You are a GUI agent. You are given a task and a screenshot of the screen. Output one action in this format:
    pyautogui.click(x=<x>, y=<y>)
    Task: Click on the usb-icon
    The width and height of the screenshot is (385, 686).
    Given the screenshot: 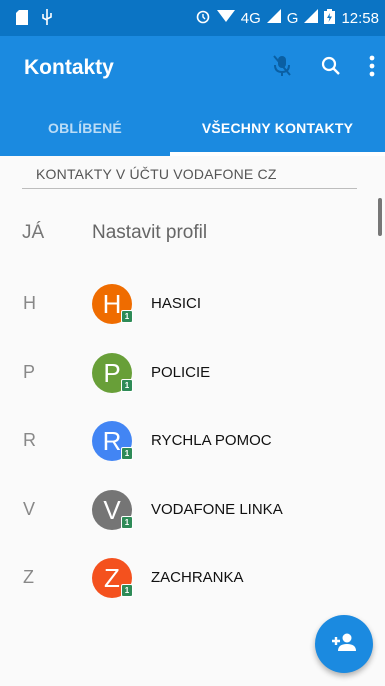 What is the action you would take?
    pyautogui.click(x=47, y=19)
    